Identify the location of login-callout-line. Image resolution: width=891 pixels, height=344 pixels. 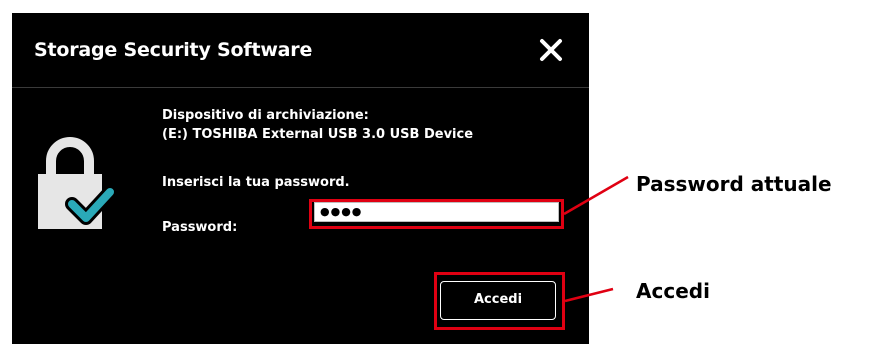
(589, 295).